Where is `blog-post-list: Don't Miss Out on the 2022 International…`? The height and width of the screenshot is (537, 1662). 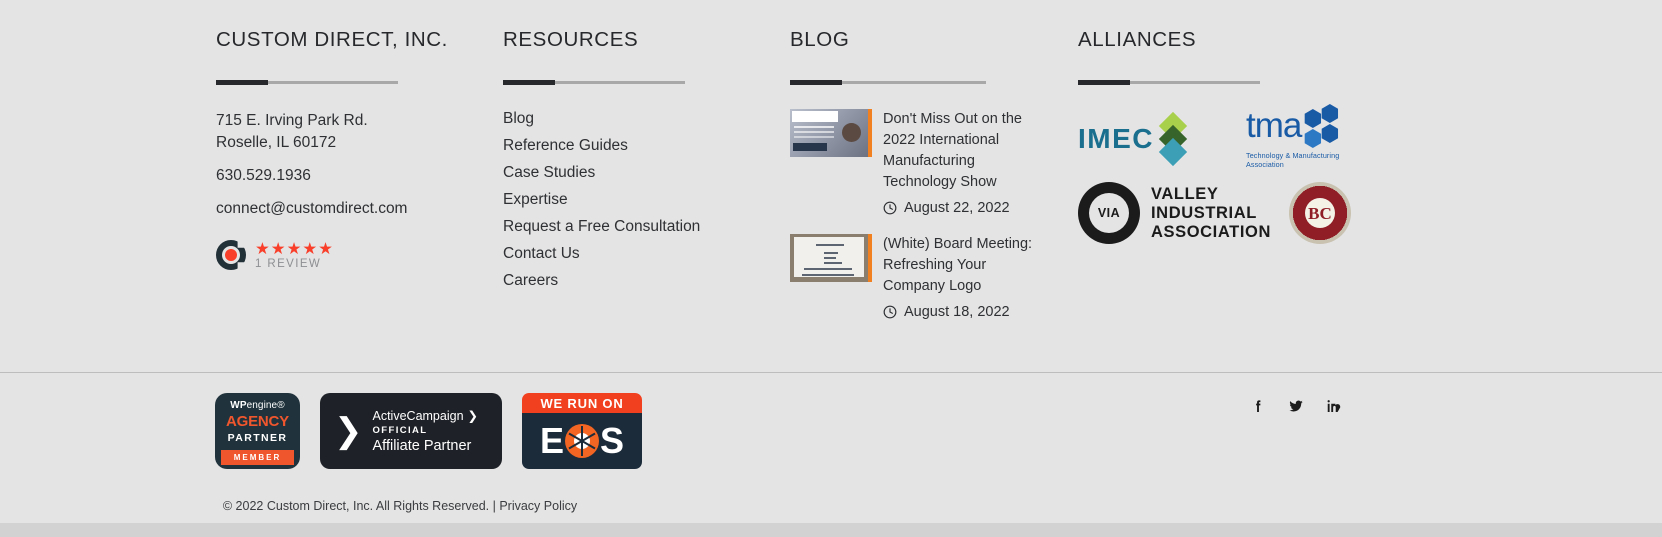 blog-post-list: Don't Miss Out on the 2022 International… is located at coordinates (920, 214).